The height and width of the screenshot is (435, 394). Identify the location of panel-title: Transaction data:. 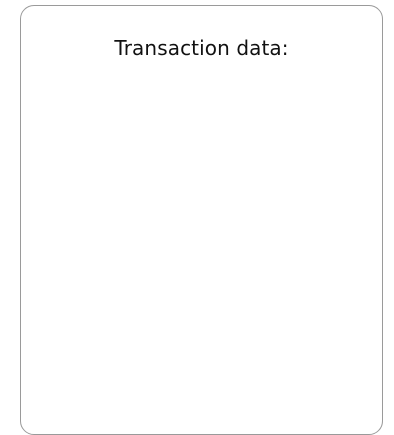
(201, 48).